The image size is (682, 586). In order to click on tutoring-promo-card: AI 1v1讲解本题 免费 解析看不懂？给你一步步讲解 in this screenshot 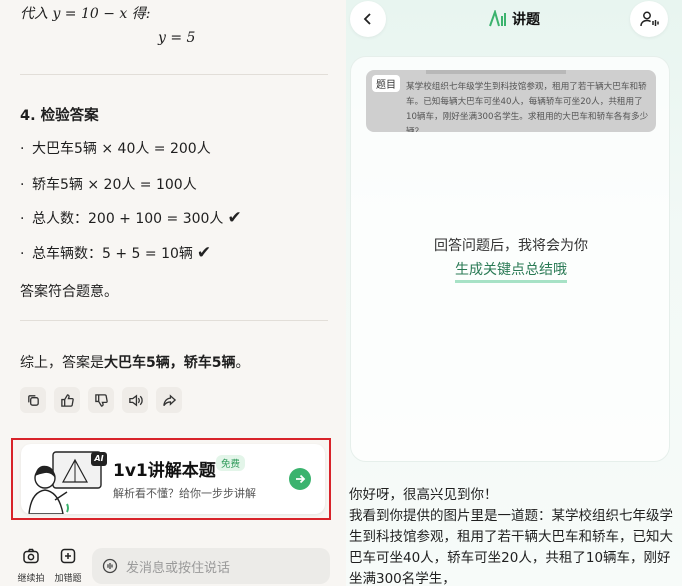, I will do `click(173, 479)`.